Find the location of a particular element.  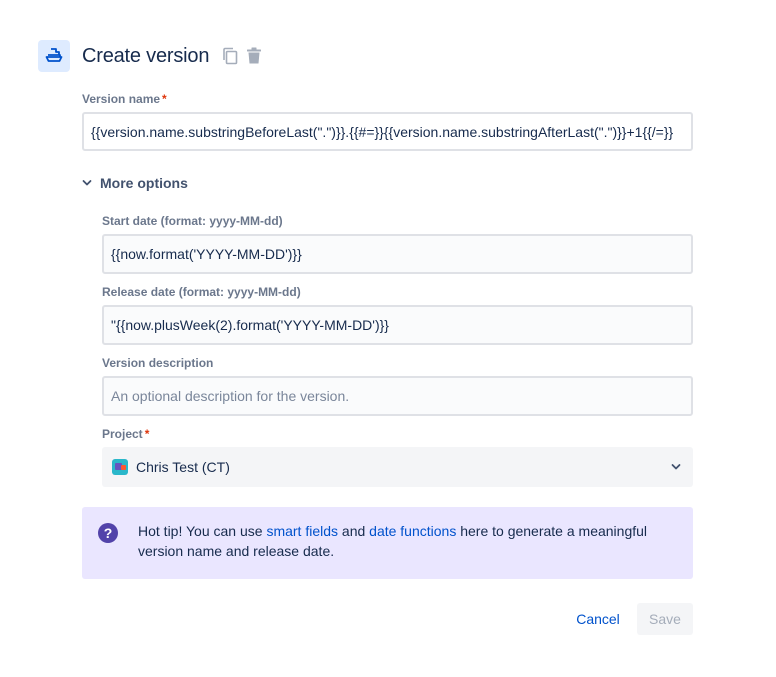

version-description-input: An optional description for the version. is located at coordinates (397, 396).